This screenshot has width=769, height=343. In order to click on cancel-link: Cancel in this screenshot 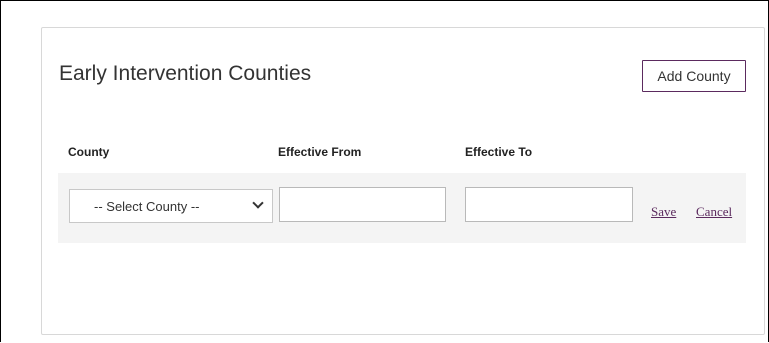, I will do `click(714, 212)`.